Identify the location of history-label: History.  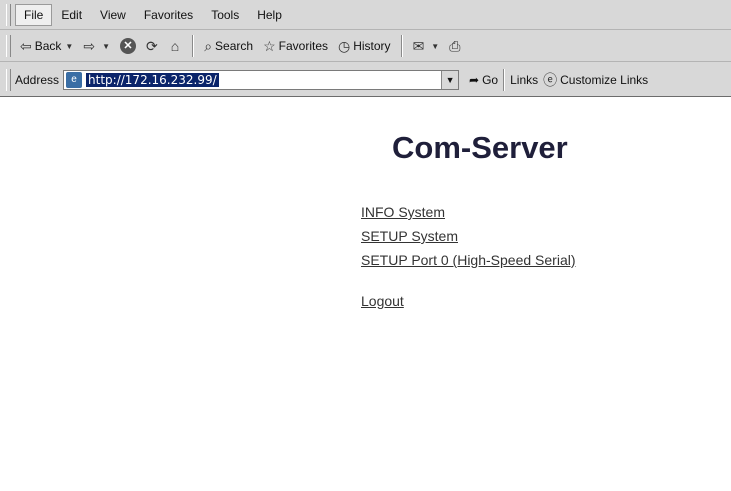
(372, 46).